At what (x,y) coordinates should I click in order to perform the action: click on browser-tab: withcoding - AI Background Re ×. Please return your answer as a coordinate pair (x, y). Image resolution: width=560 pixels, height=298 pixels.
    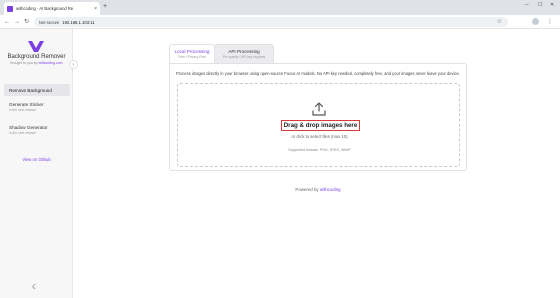
    Looking at the image, I should click on (52, 8).